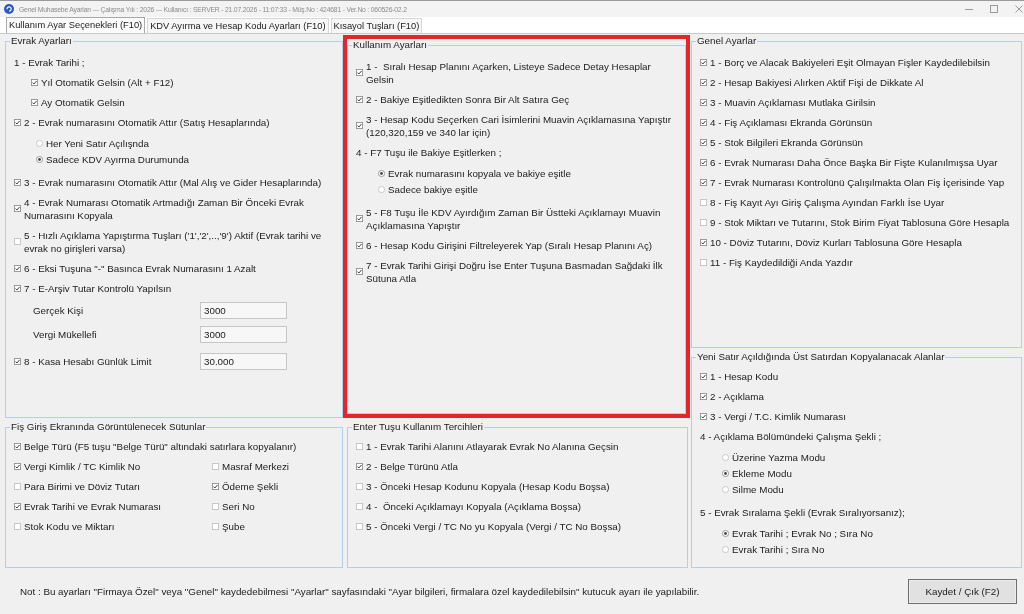  What do you see at coordinates (173, 182) in the screenshot?
I see `option-label: 3 - Evrak numarasını Otomatik Attır (Mal Alış ve Gider Hesaplarında)` at bounding box center [173, 182].